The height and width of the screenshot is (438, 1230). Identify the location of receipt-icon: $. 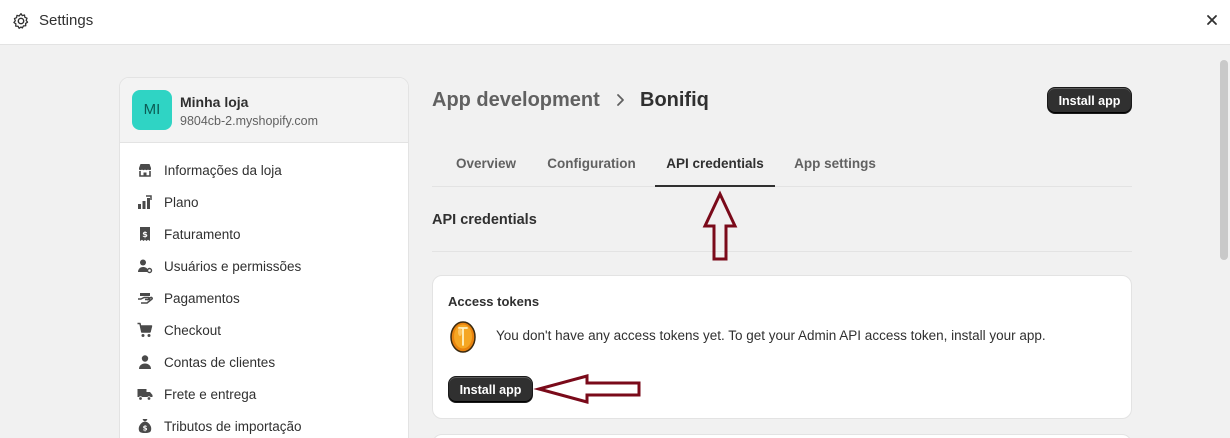
(145, 234).